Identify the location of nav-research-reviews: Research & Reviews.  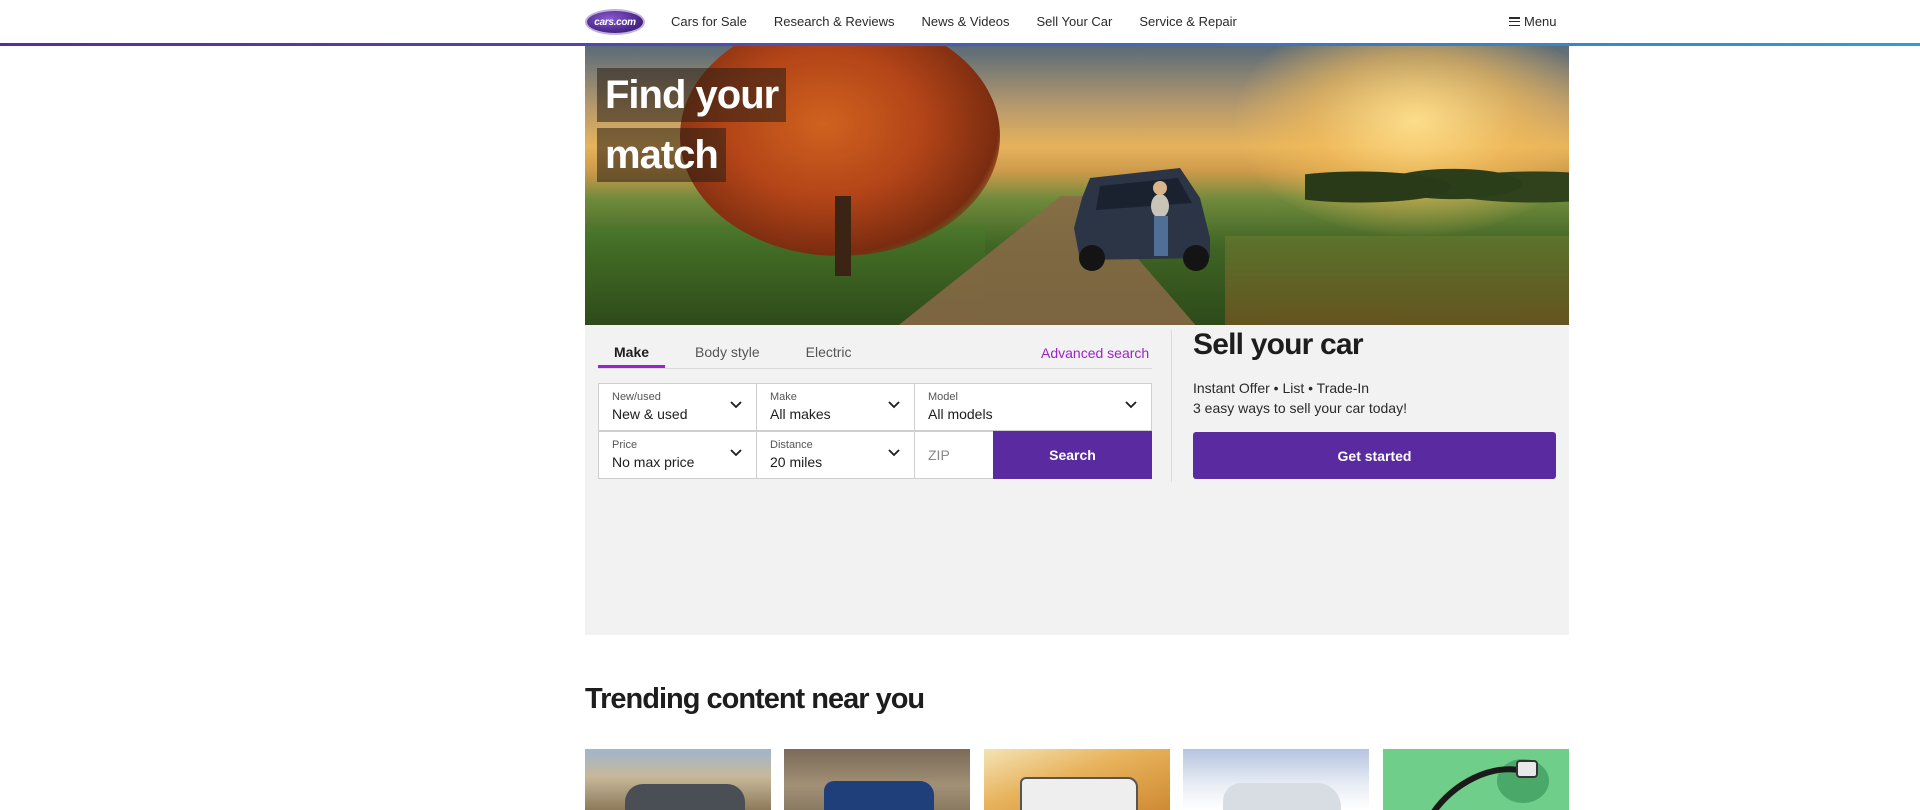
(834, 21).